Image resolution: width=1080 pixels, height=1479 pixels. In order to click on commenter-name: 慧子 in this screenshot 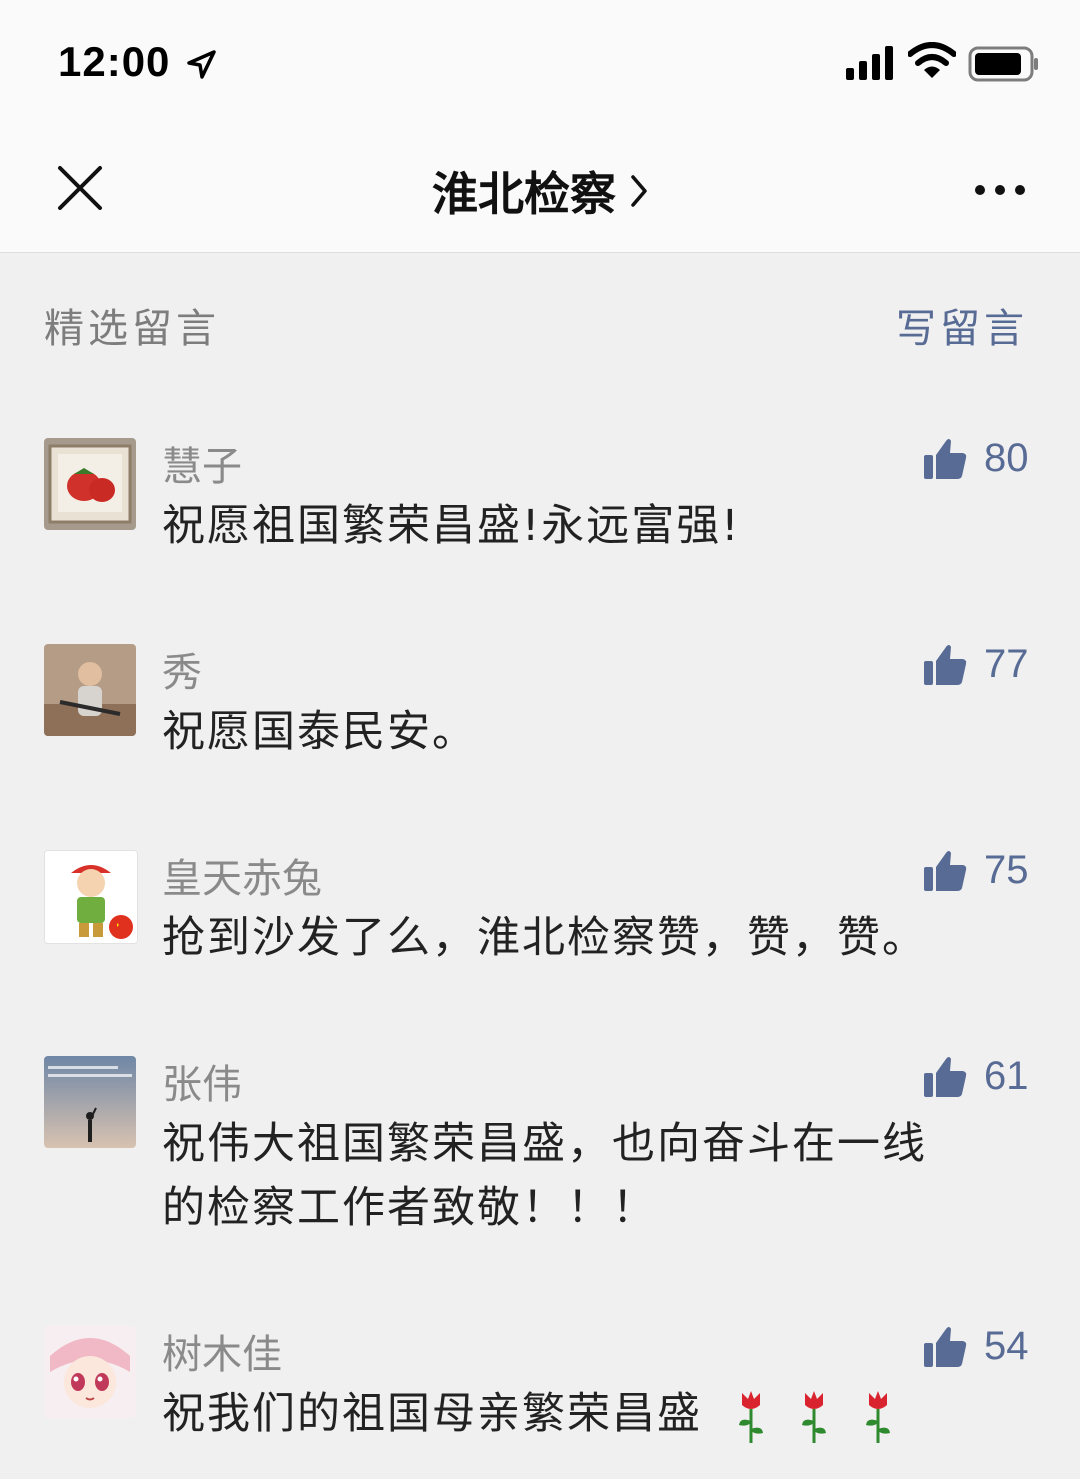, I will do `click(202, 467)`.